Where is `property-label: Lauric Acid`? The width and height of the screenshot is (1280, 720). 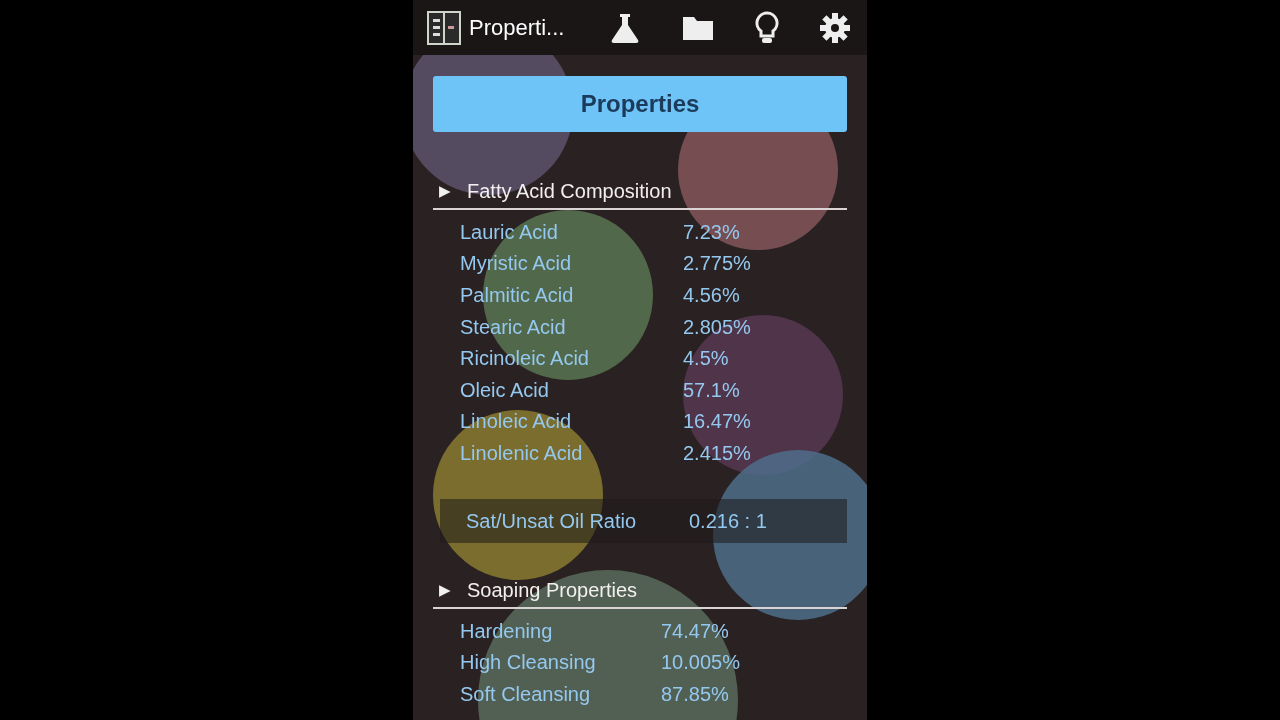 property-label: Lauric Acid is located at coordinates (509, 232).